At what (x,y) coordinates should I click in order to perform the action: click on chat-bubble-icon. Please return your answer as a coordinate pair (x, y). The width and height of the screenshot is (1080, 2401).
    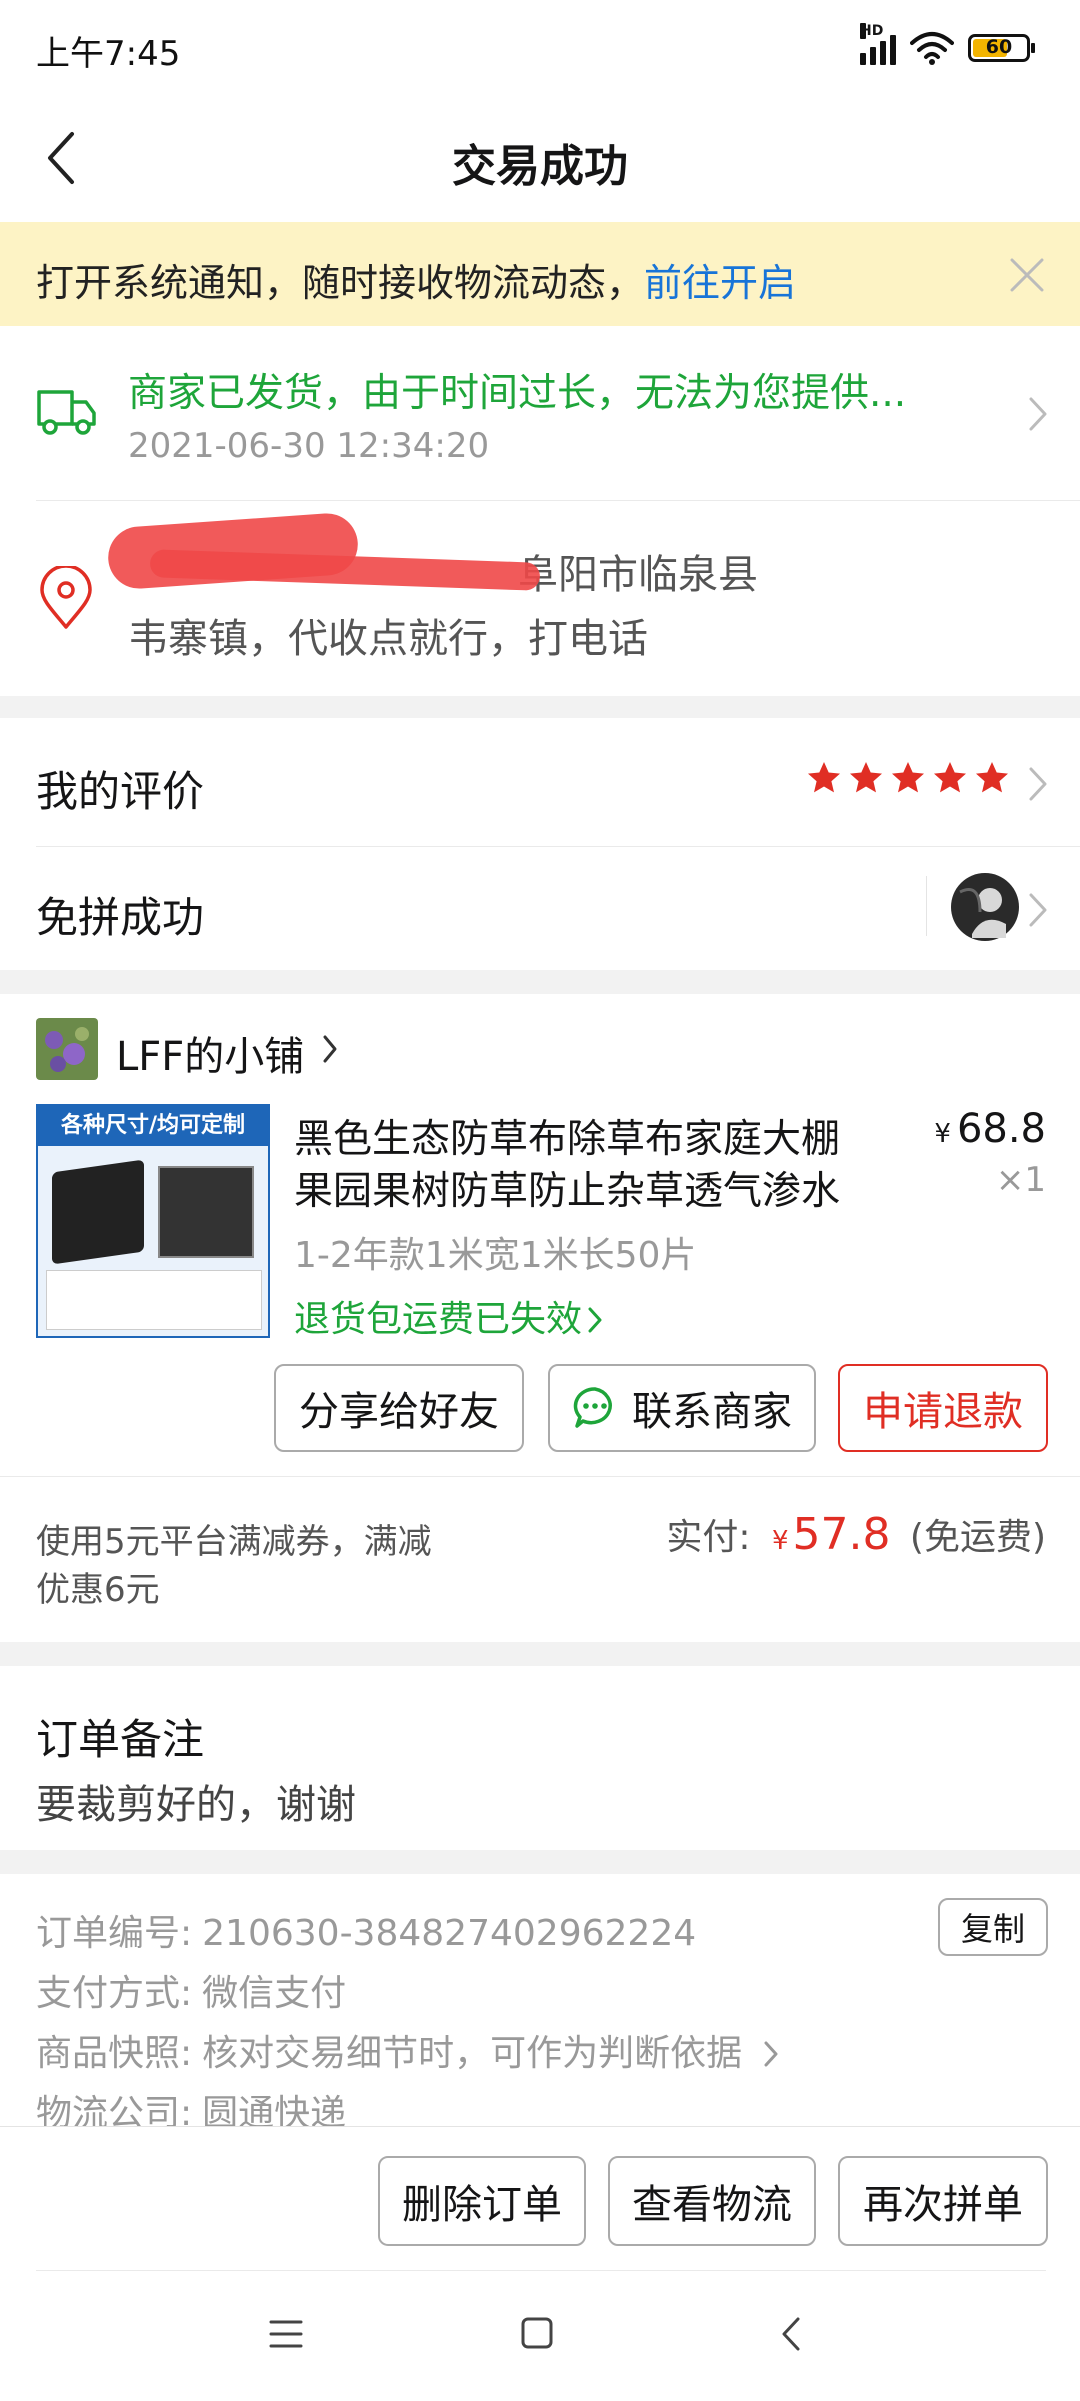
    Looking at the image, I should click on (592, 1407).